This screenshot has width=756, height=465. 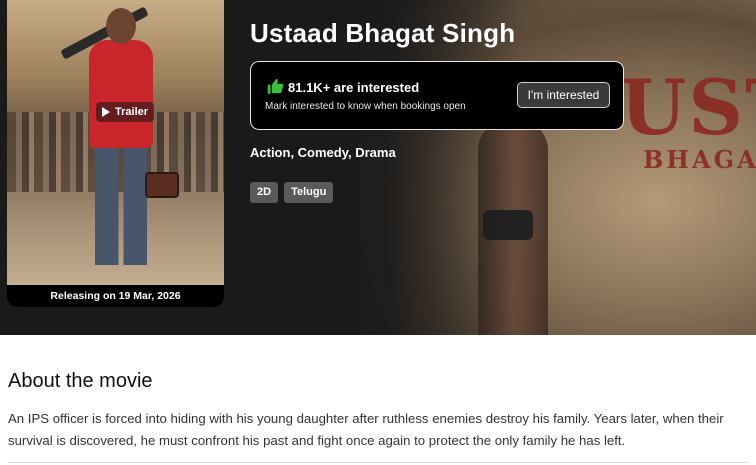 What do you see at coordinates (383, 33) in the screenshot?
I see `movie-title: Ustaad Bhagat Singh` at bounding box center [383, 33].